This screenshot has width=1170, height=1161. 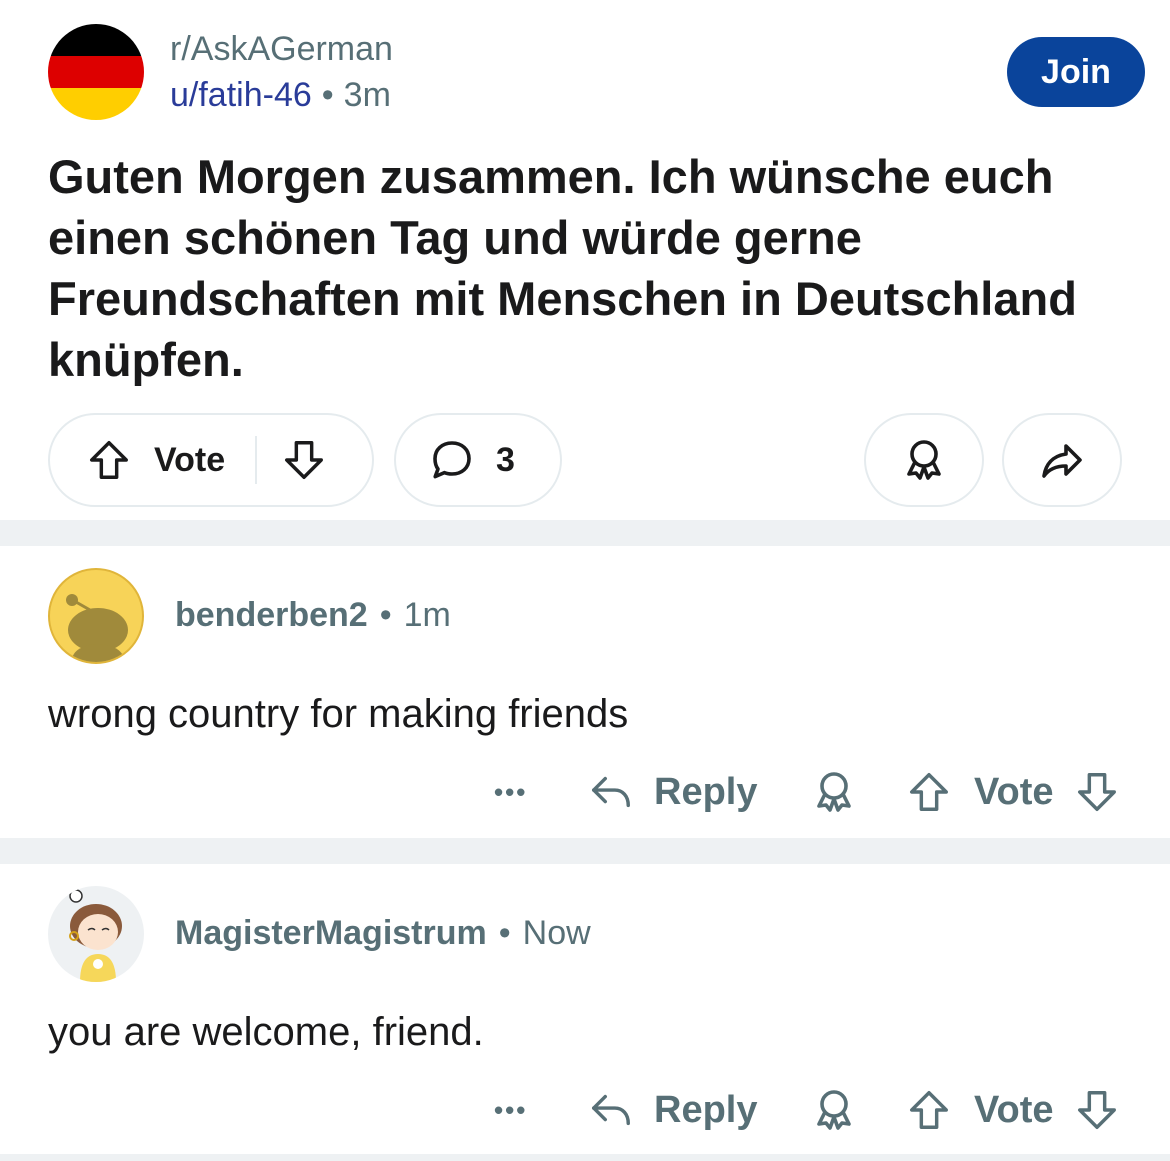 What do you see at coordinates (241, 95) in the screenshot?
I see `post-author: u/fatih-46` at bounding box center [241, 95].